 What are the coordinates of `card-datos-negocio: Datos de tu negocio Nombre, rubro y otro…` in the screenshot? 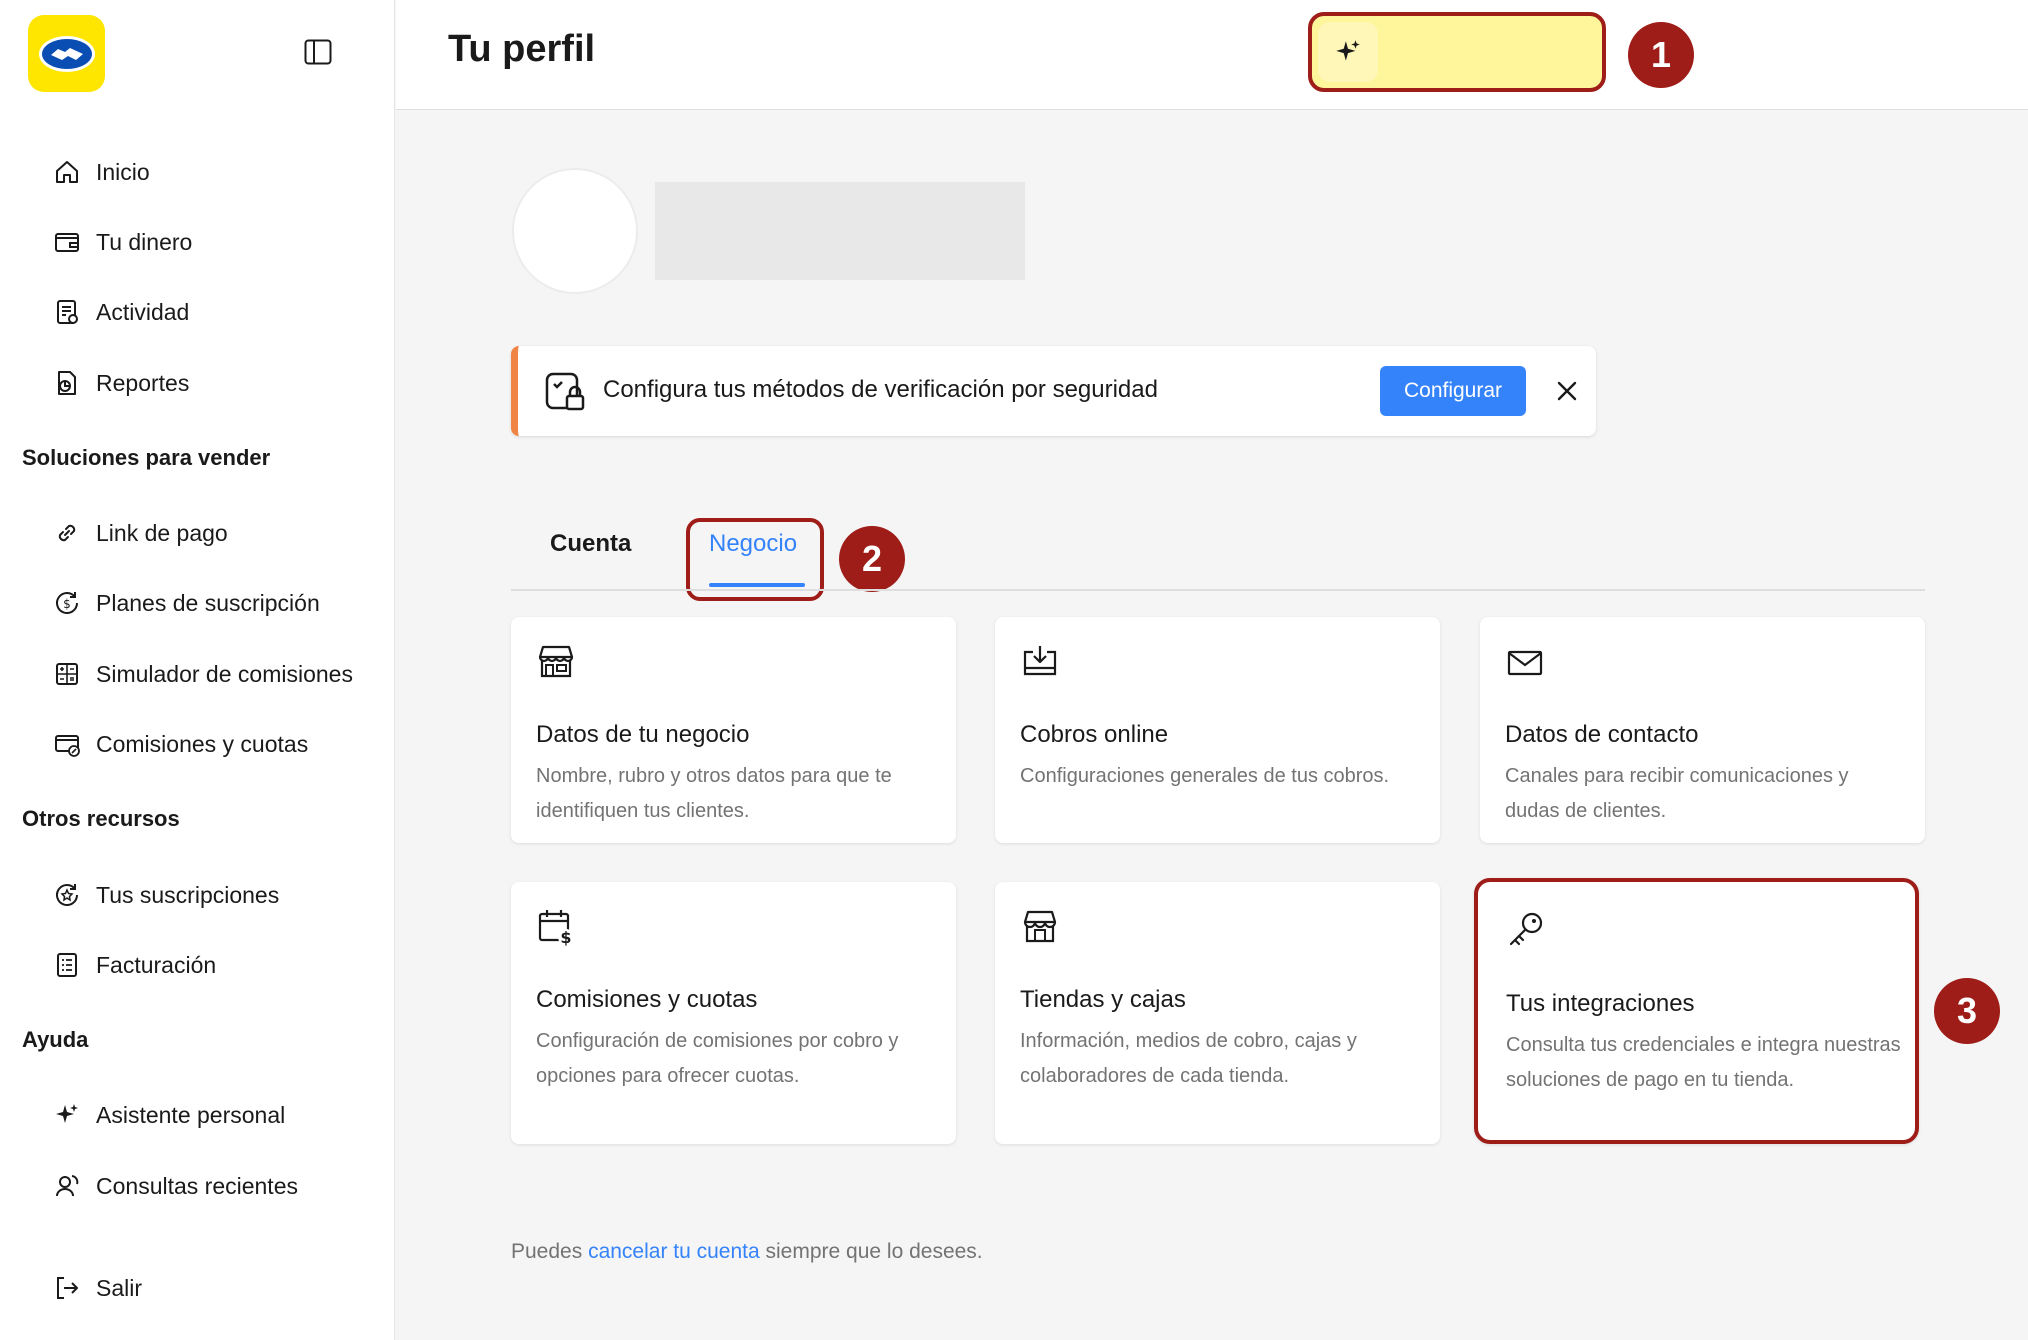 It's located at (733, 730).